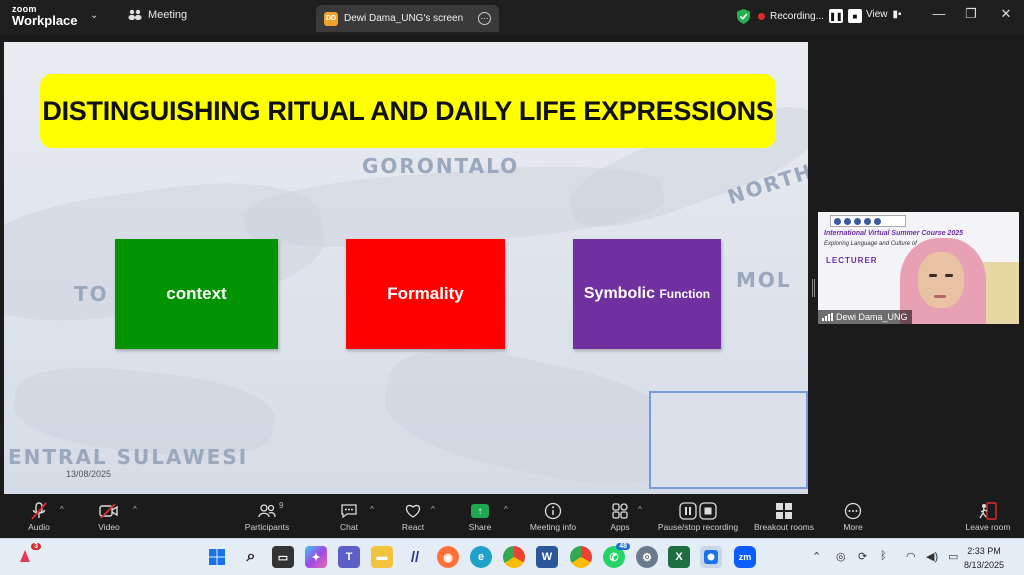 This screenshot has width=1024, height=575. I want to click on participants-count: 9, so click(281, 505).